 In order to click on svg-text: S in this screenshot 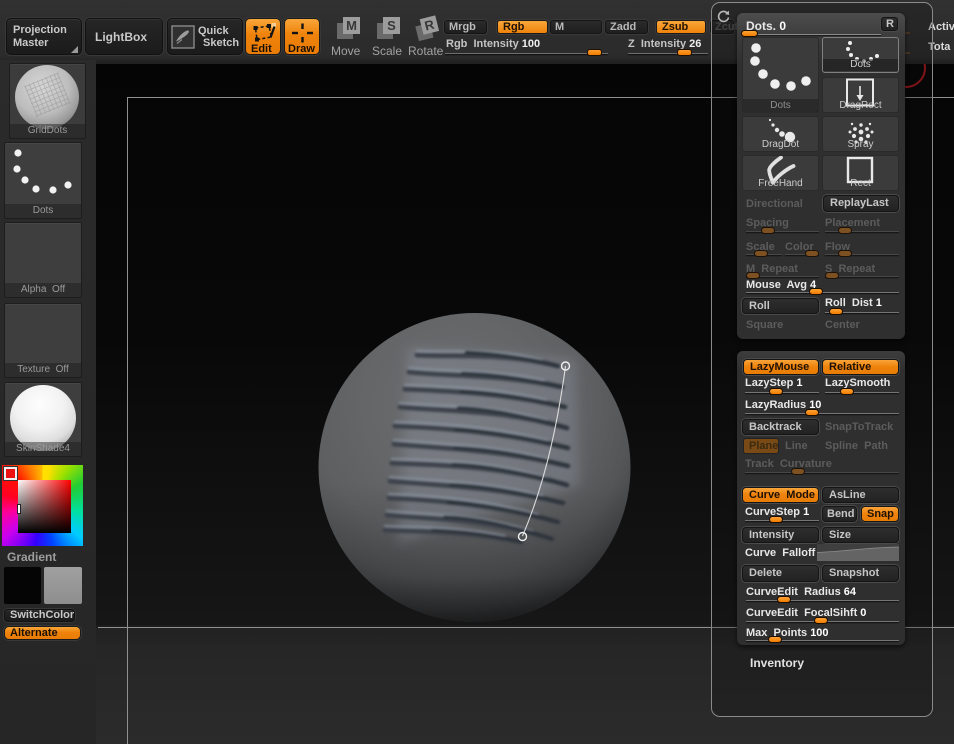, I will do `click(391, 25)`.